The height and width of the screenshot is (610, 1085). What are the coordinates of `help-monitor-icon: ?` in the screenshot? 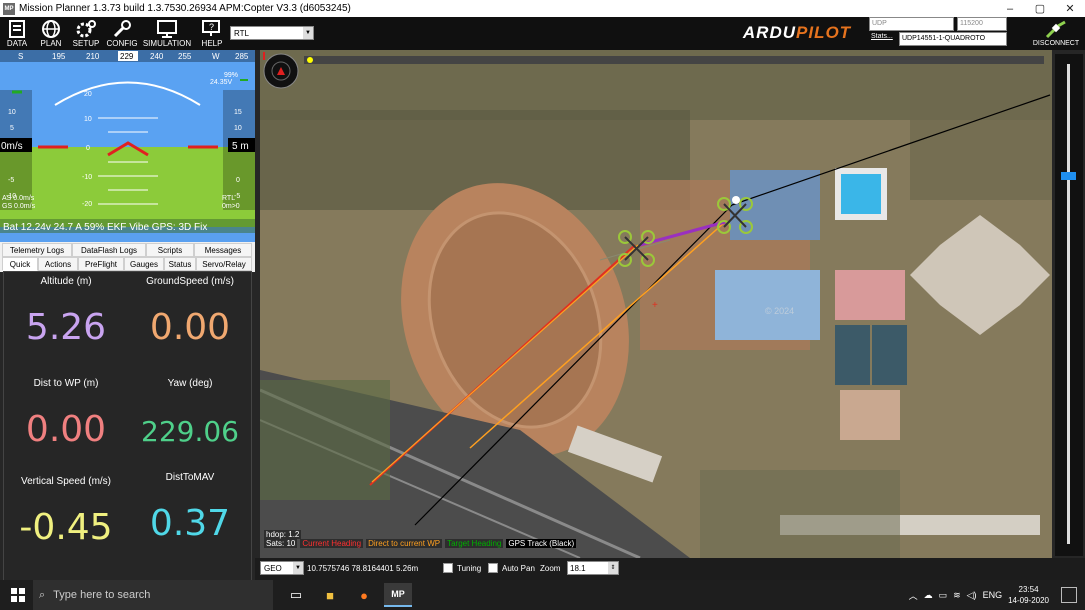 It's located at (211, 28).